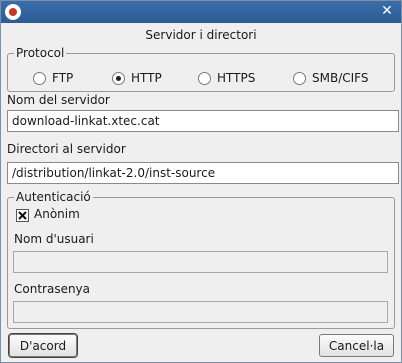 This screenshot has height=363, width=402. I want to click on radio-ftp: FTP, so click(53, 78).